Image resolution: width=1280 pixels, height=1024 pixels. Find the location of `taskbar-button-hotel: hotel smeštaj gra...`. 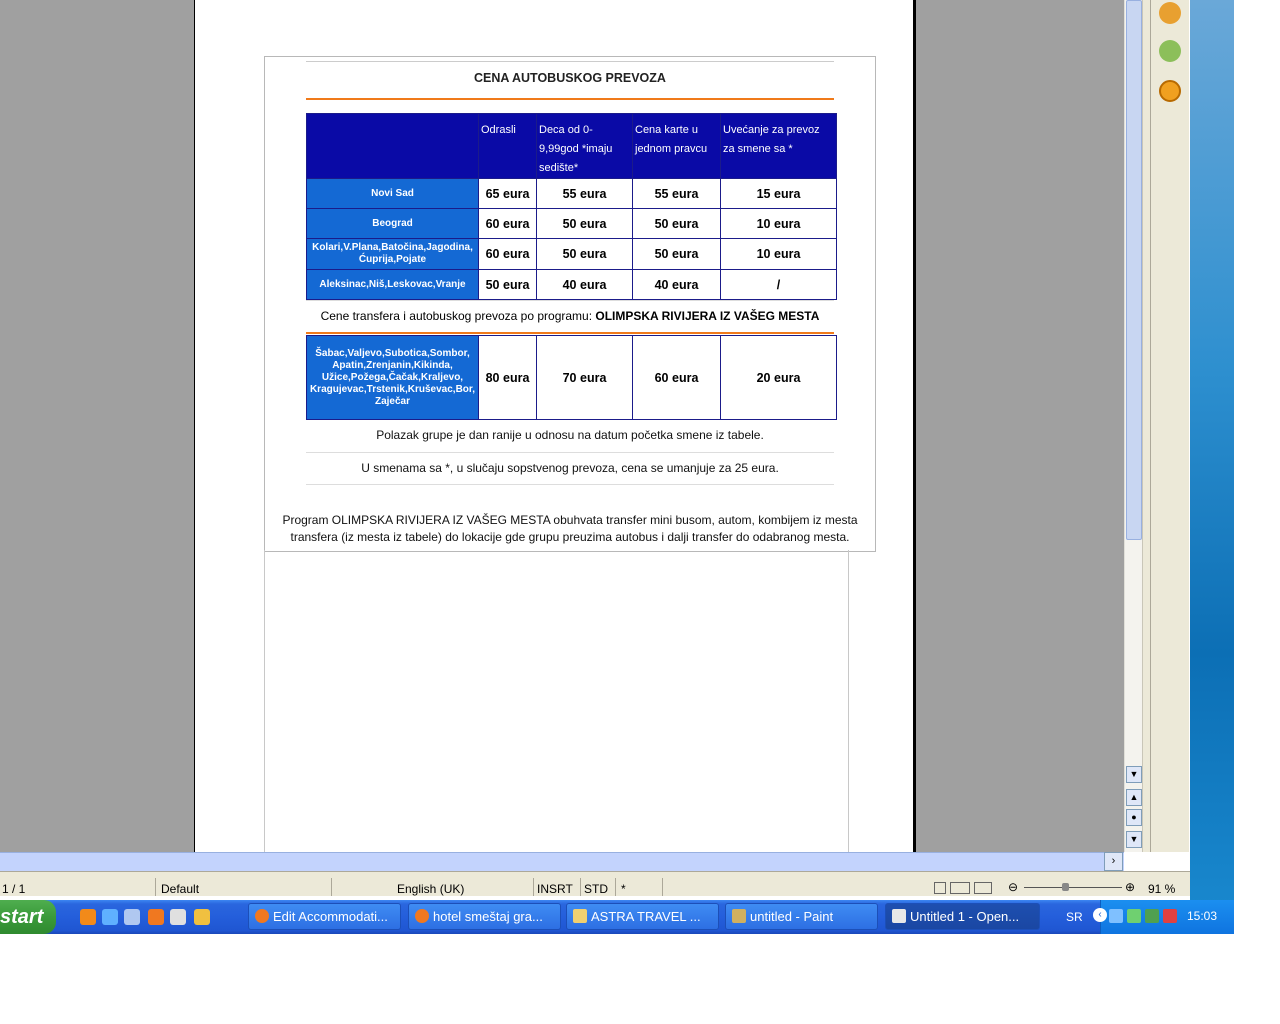

taskbar-button-hotel: hotel smeštaj gra... is located at coordinates (484, 916).